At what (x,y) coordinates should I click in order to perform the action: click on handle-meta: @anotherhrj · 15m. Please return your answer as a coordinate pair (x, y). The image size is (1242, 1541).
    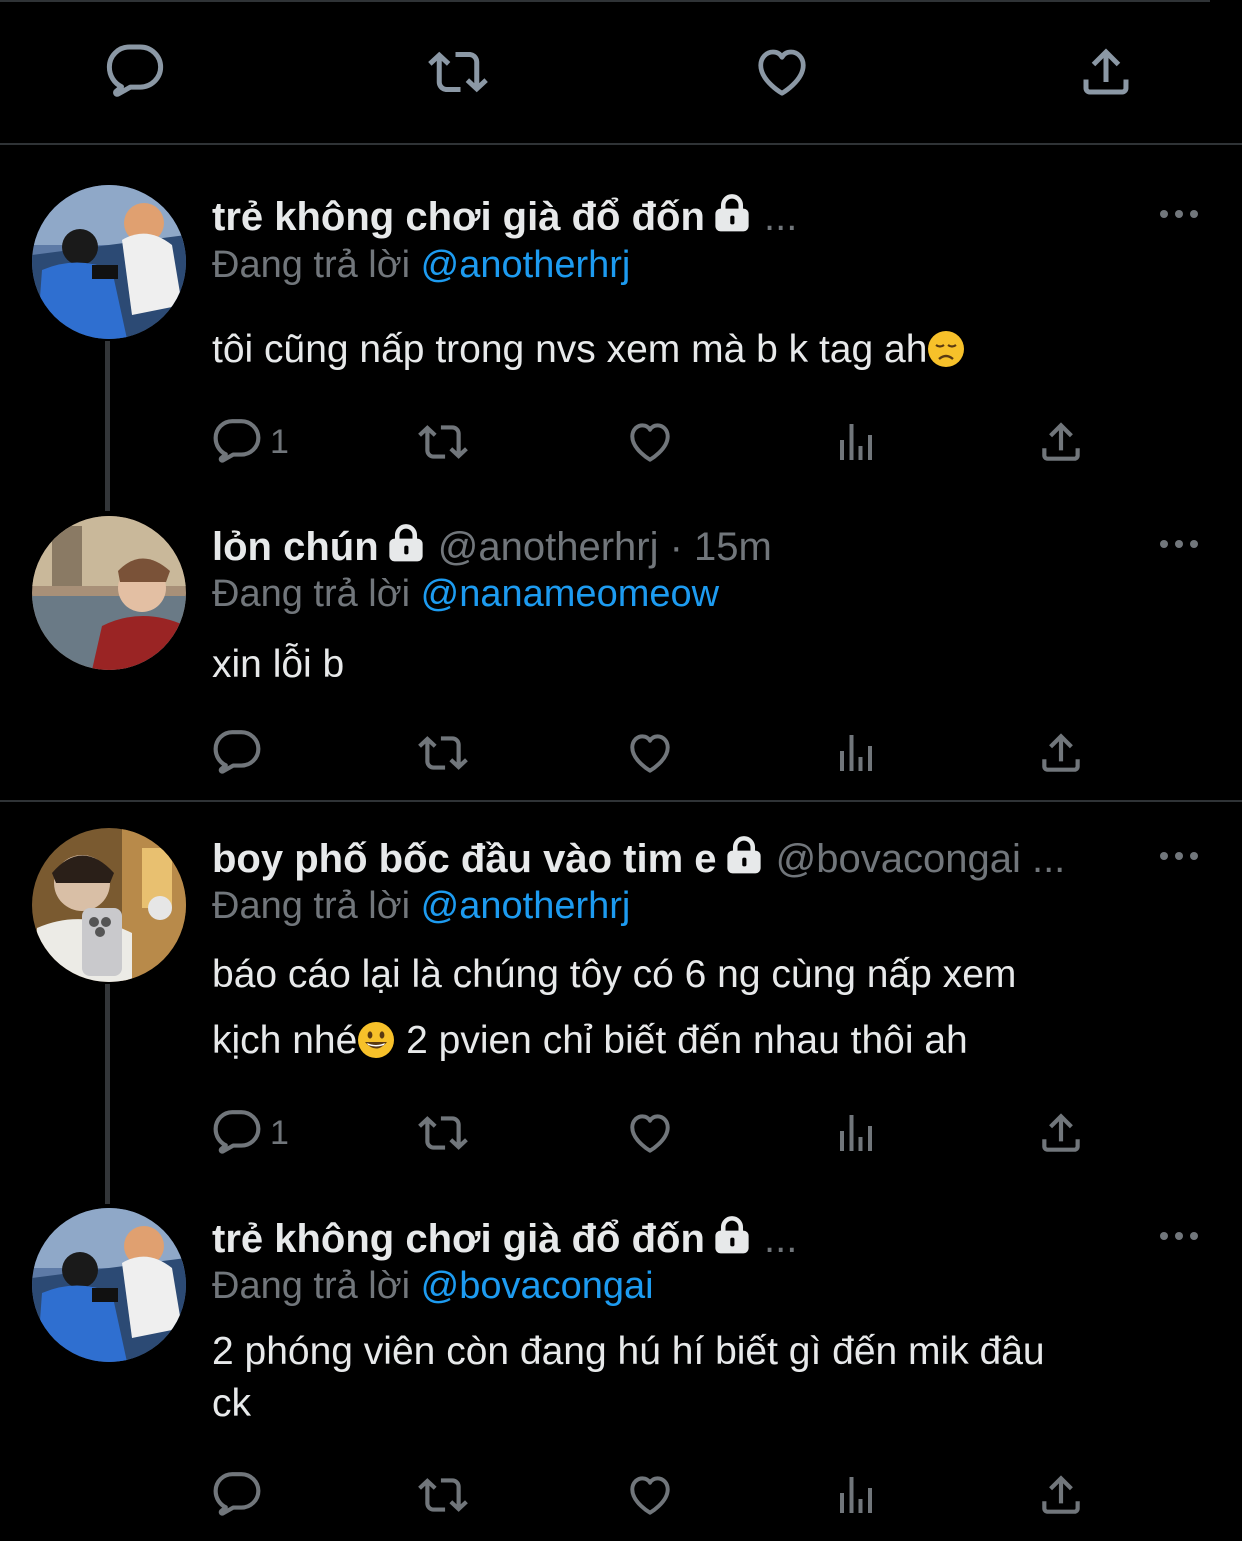
    Looking at the image, I should click on (604, 547).